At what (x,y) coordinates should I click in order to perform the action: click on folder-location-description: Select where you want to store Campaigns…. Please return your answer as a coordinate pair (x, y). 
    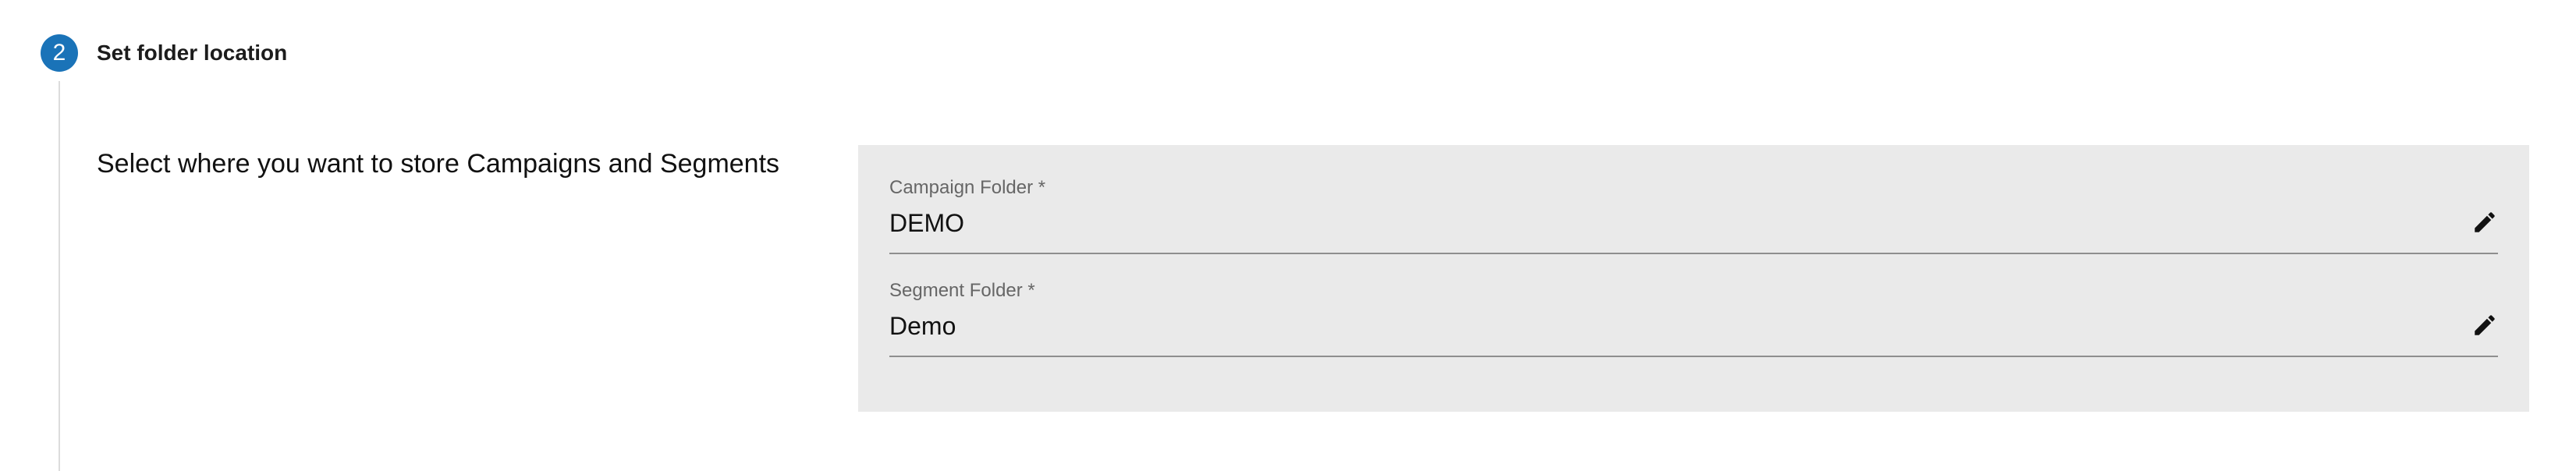
    Looking at the image, I should click on (438, 164).